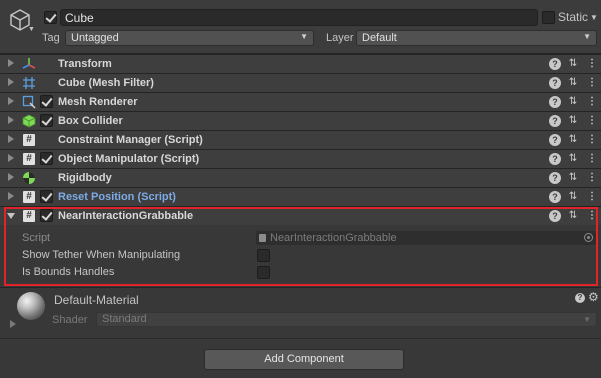  I want to click on component-name: Constraint Manager (Script), so click(130, 140).